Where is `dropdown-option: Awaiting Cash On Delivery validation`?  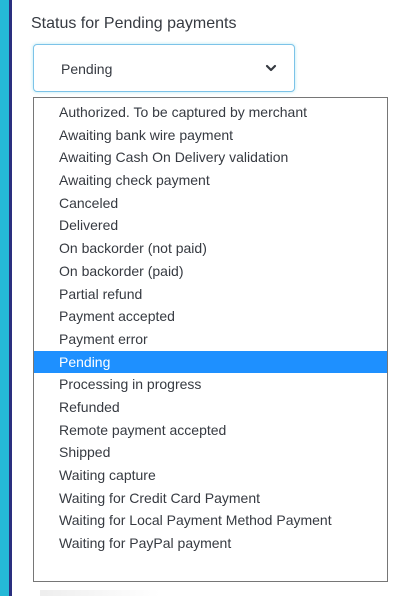 dropdown-option: Awaiting Cash On Delivery validation is located at coordinates (210, 157).